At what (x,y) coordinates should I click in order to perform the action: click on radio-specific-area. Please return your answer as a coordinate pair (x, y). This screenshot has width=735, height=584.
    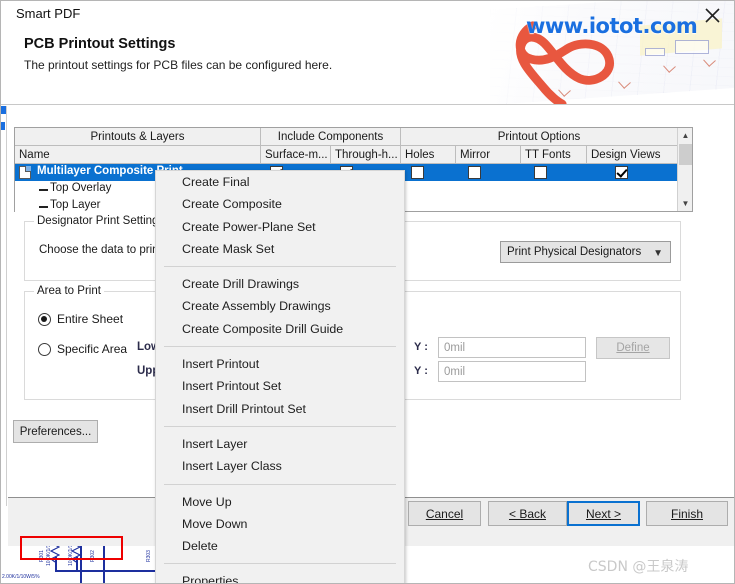
    Looking at the image, I should click on (44, 349).